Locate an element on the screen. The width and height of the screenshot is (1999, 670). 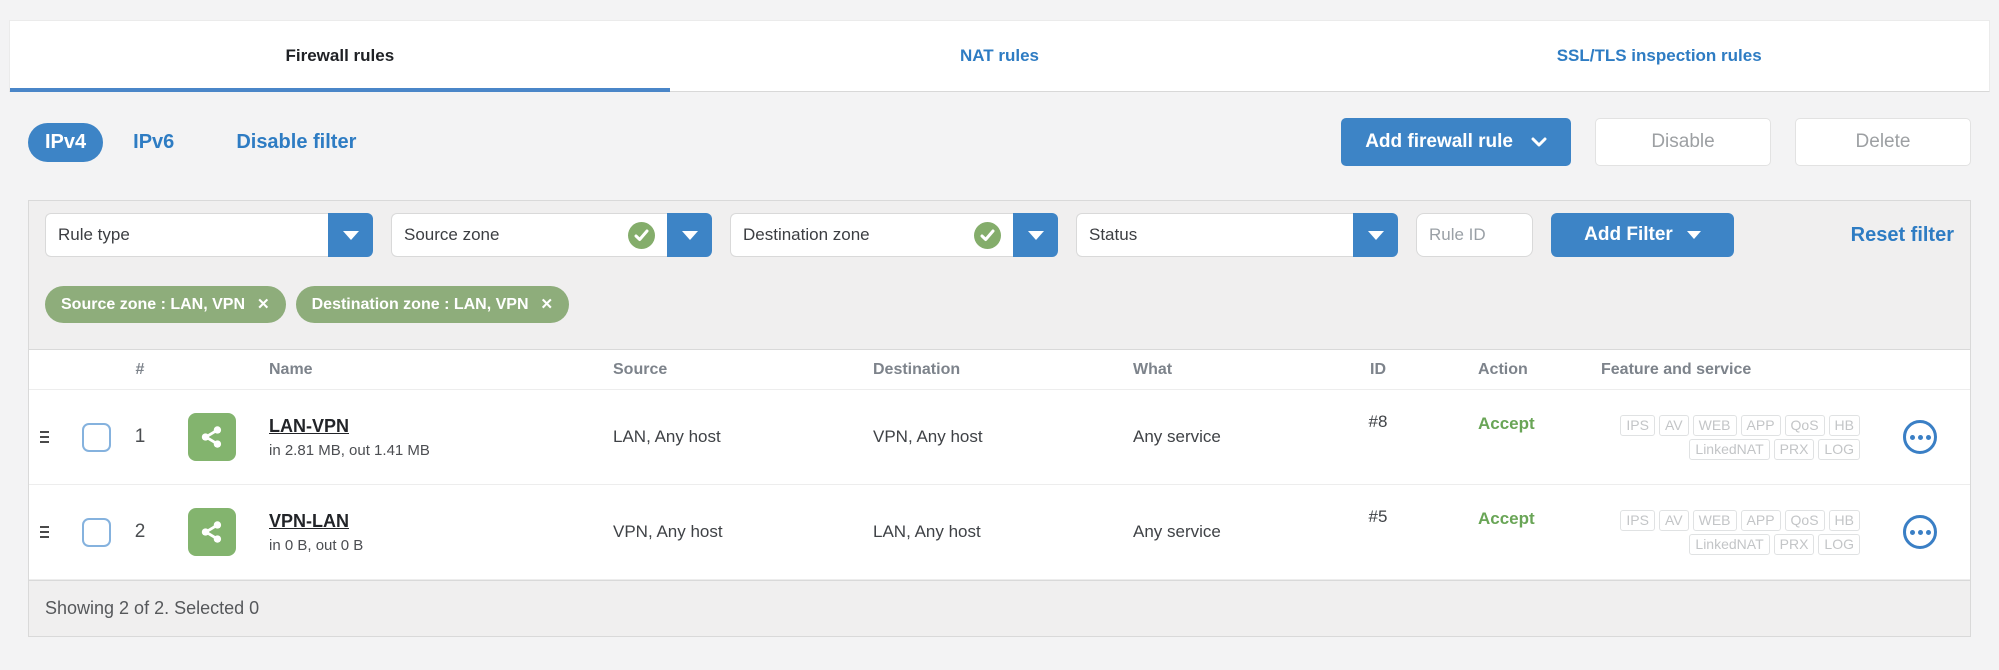
header-source: Source is located at coordinates (640, 369).